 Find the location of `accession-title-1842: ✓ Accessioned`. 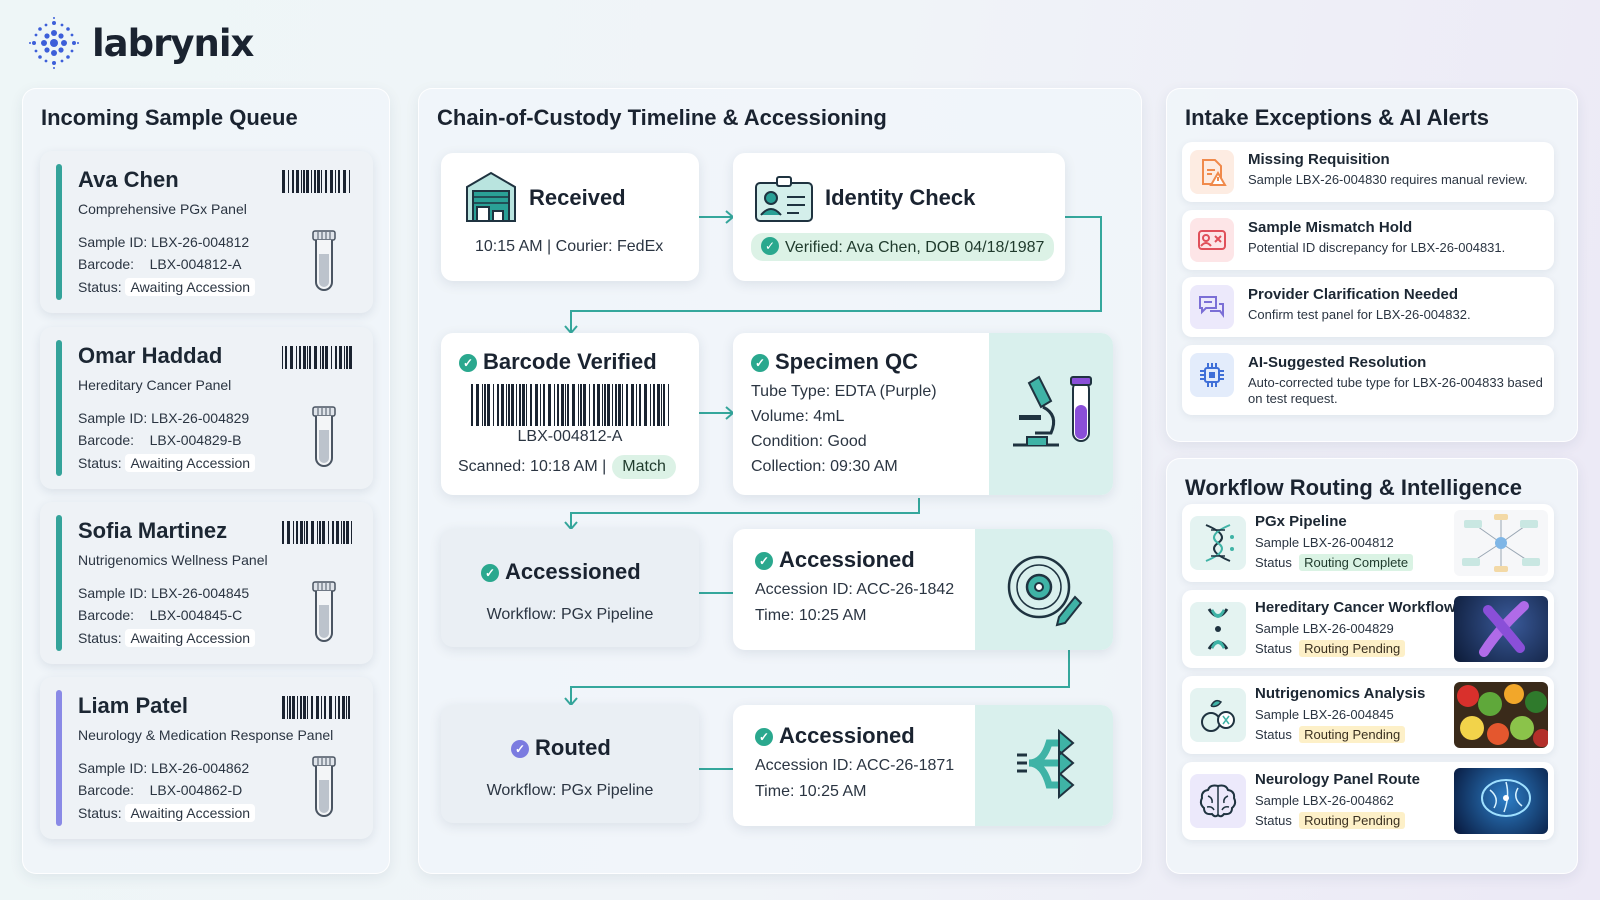

accession-title-1842: ✓ Accessioned is located at coordinates (835, 560).